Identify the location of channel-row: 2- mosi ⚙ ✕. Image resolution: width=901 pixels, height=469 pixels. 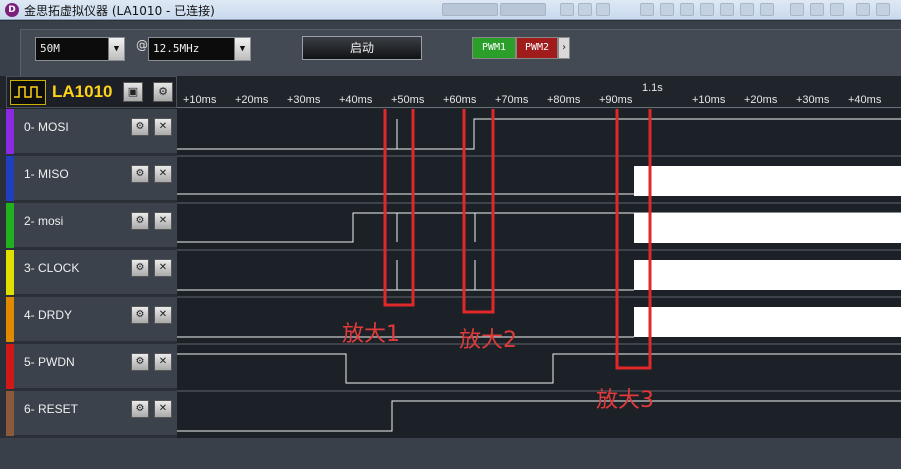
(91, 225).